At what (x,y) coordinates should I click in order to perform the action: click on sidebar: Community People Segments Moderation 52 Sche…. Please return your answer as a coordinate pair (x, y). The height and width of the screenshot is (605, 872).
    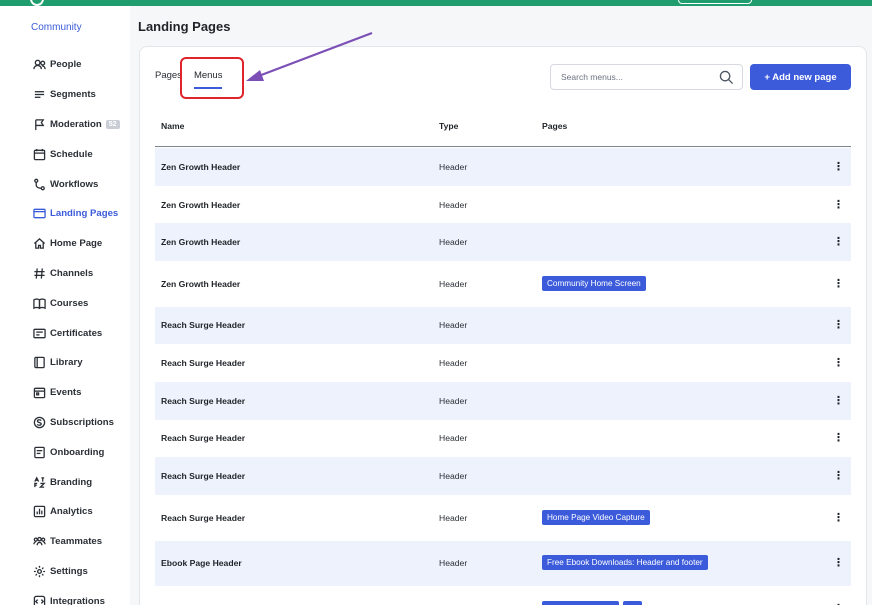
    Looking at the image, I should click on (65, 305).